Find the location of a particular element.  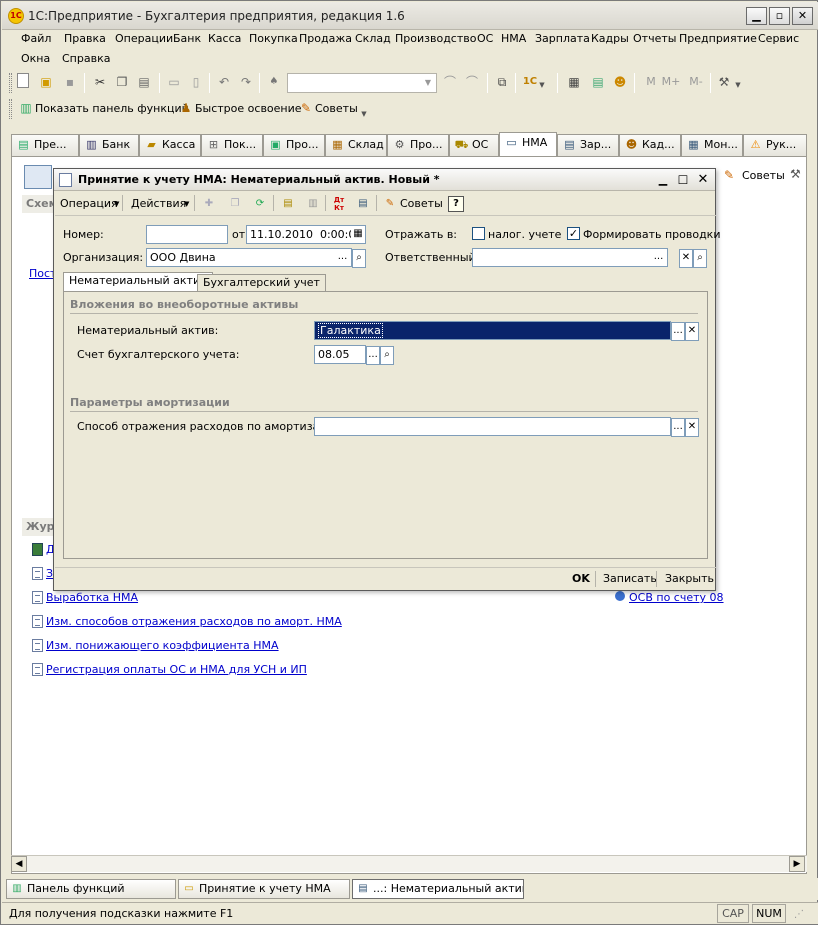

show-functions-panel-button: Показать панель функций is located at coordinates (112, 108).